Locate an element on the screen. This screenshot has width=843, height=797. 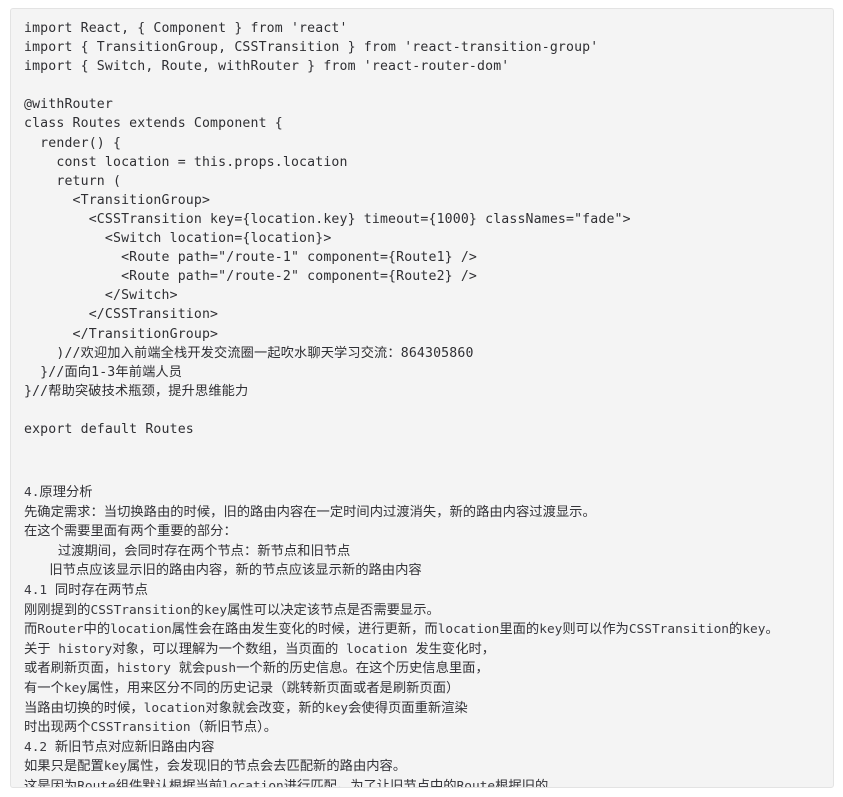
code-line: </TransitionGroup> is located at coordinates (121, 334).